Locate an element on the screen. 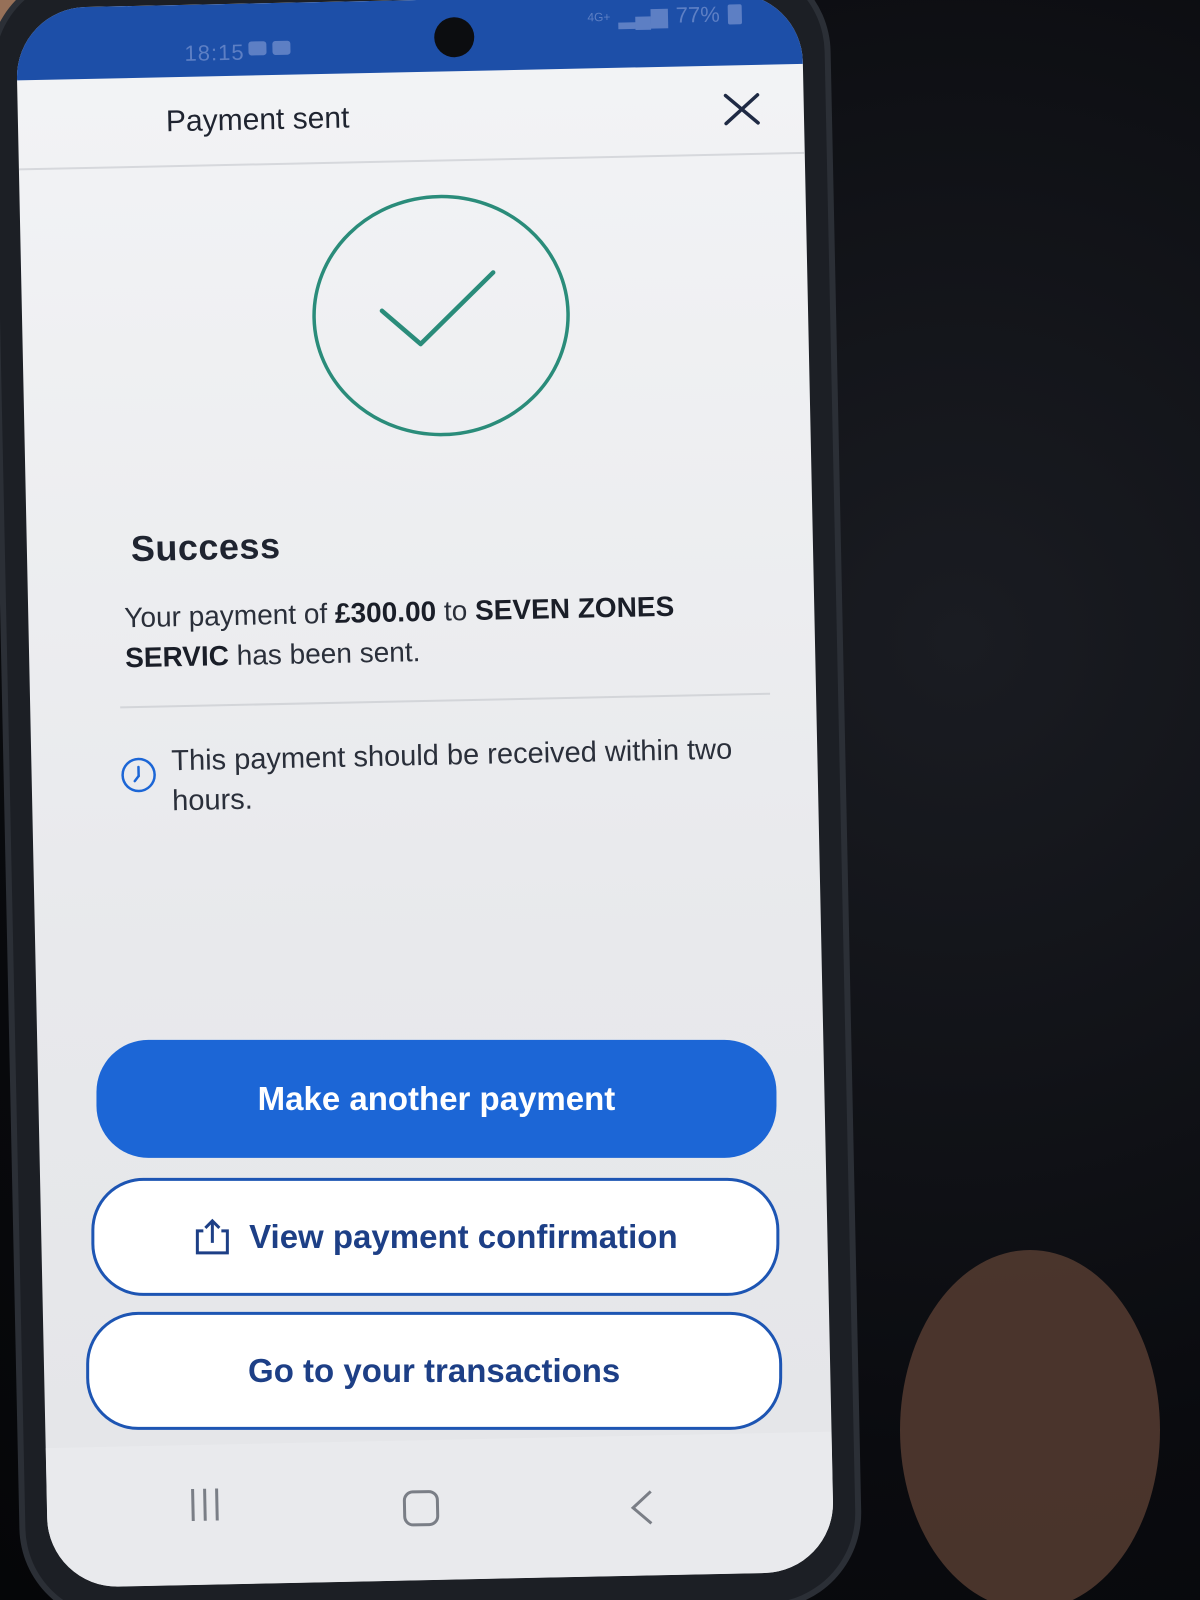 Image resolution: width=1200 pixels, height=1600 pixels. close-button is located at coordinates (741, 109).